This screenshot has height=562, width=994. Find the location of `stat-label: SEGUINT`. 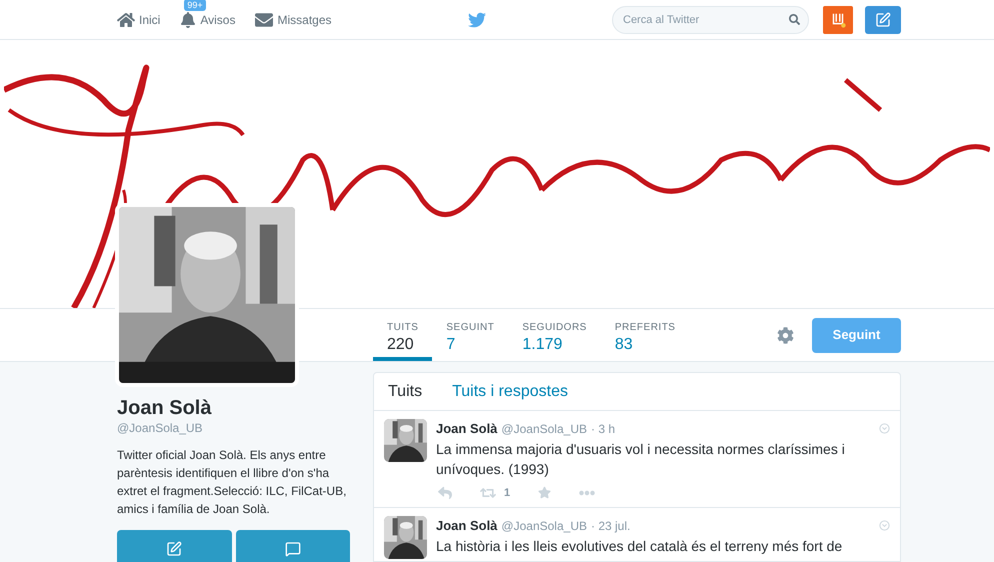

stat-label: SEGUINT is located at coordinates (470, 328).